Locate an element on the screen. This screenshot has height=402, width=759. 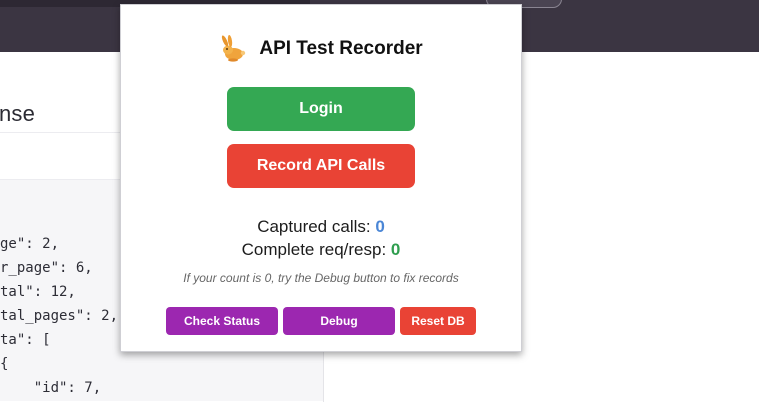
code-line: tal_pages": 2, is located at coordinates (59, 316).